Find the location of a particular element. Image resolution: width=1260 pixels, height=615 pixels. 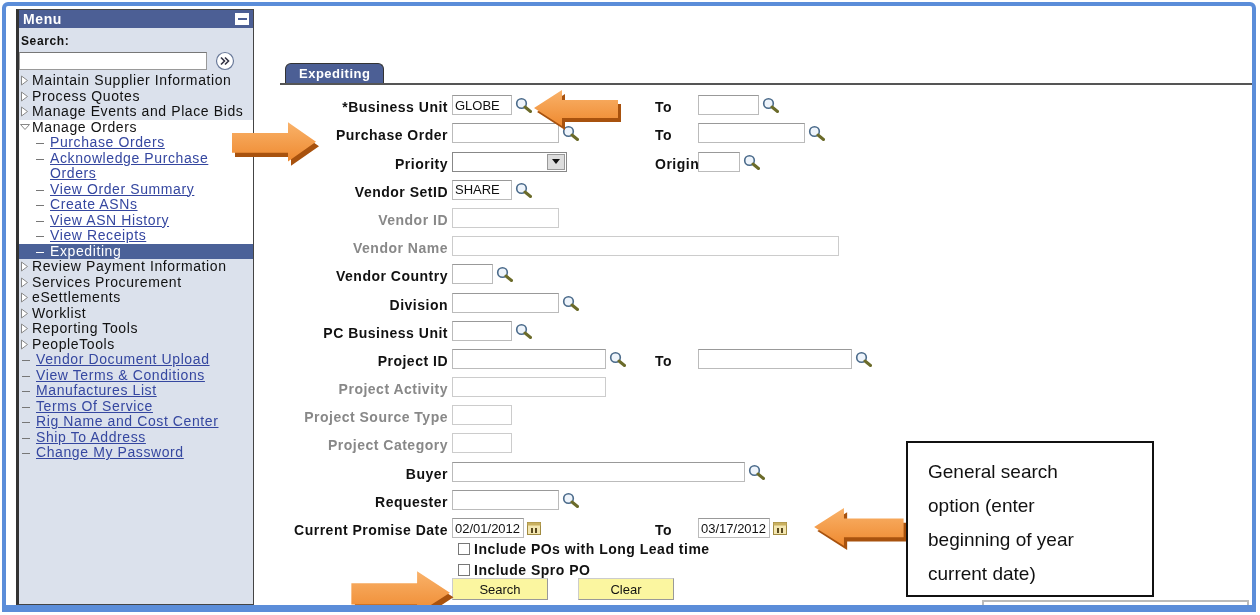

menu-link: Acknowledge Purchase Orders is located at coordinates (151, 166).